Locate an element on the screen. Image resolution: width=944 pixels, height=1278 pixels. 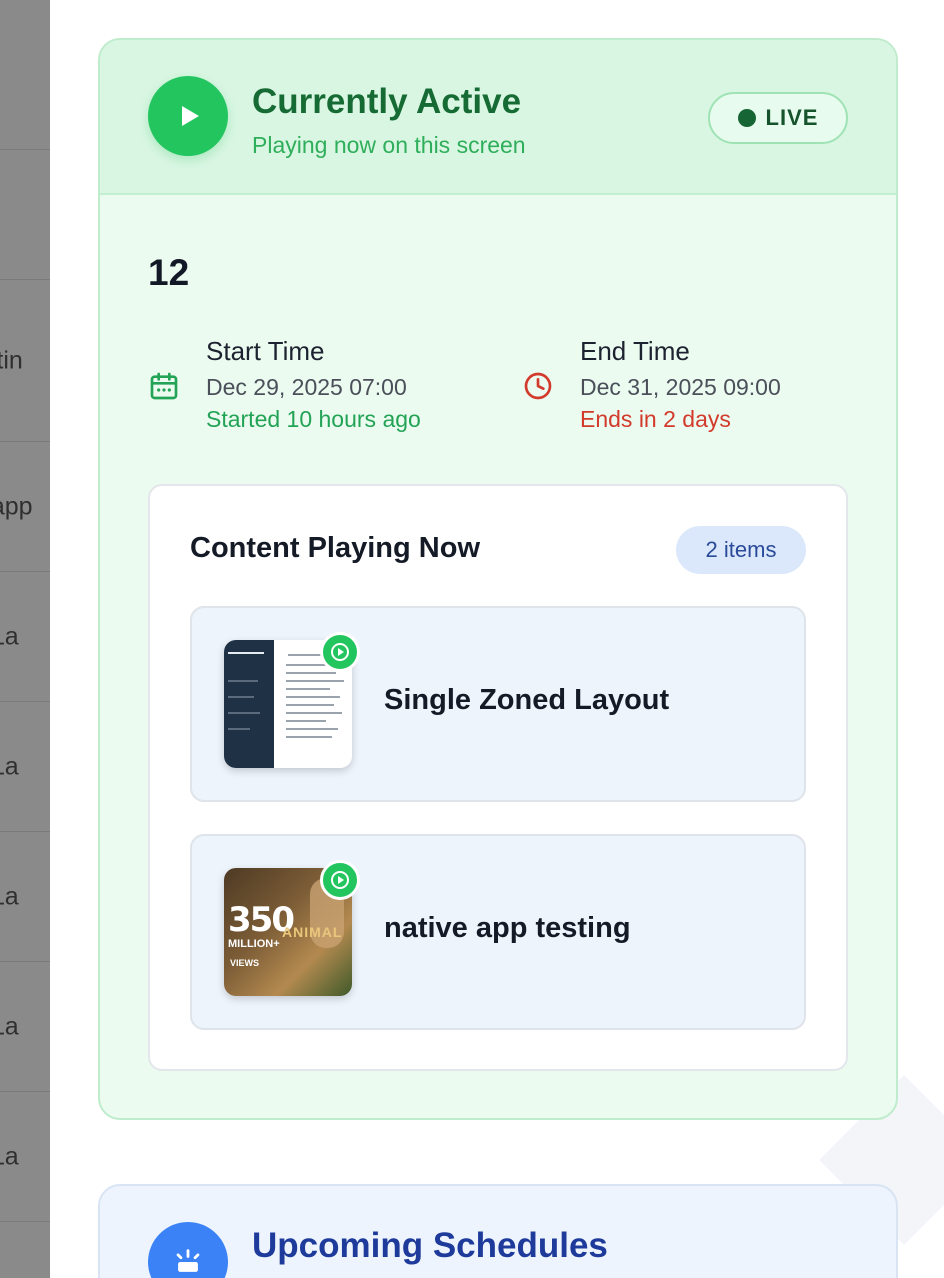
background-list-row: estin is located at coordinates (25, 361).